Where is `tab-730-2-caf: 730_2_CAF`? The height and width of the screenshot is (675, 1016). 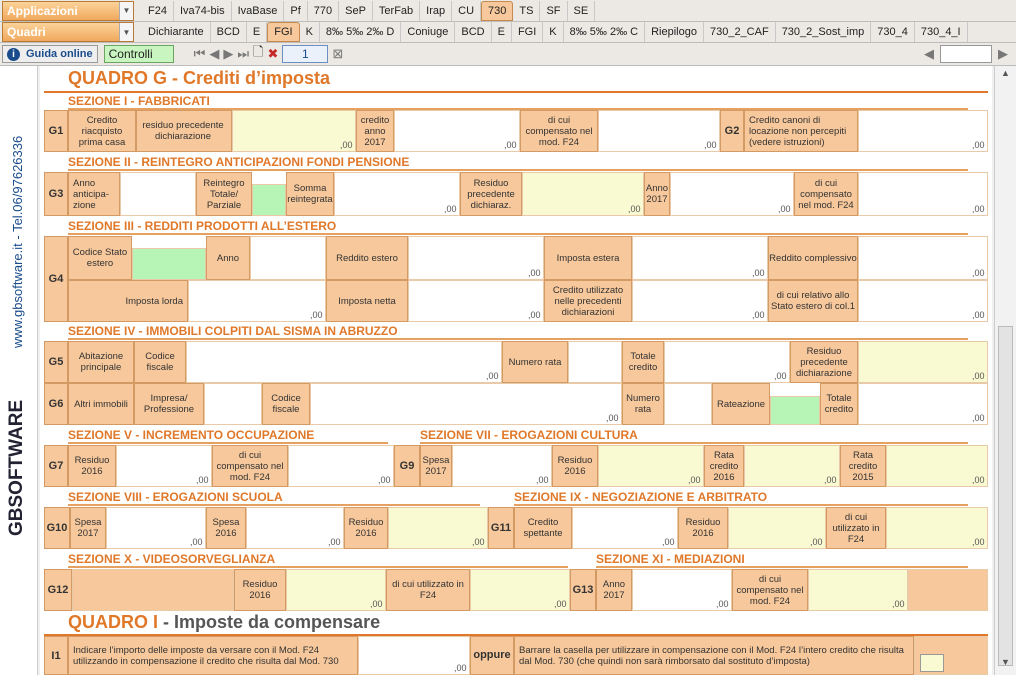
tab-730-2-caf: 730_2_CAF is located at coordinates (740, 32).